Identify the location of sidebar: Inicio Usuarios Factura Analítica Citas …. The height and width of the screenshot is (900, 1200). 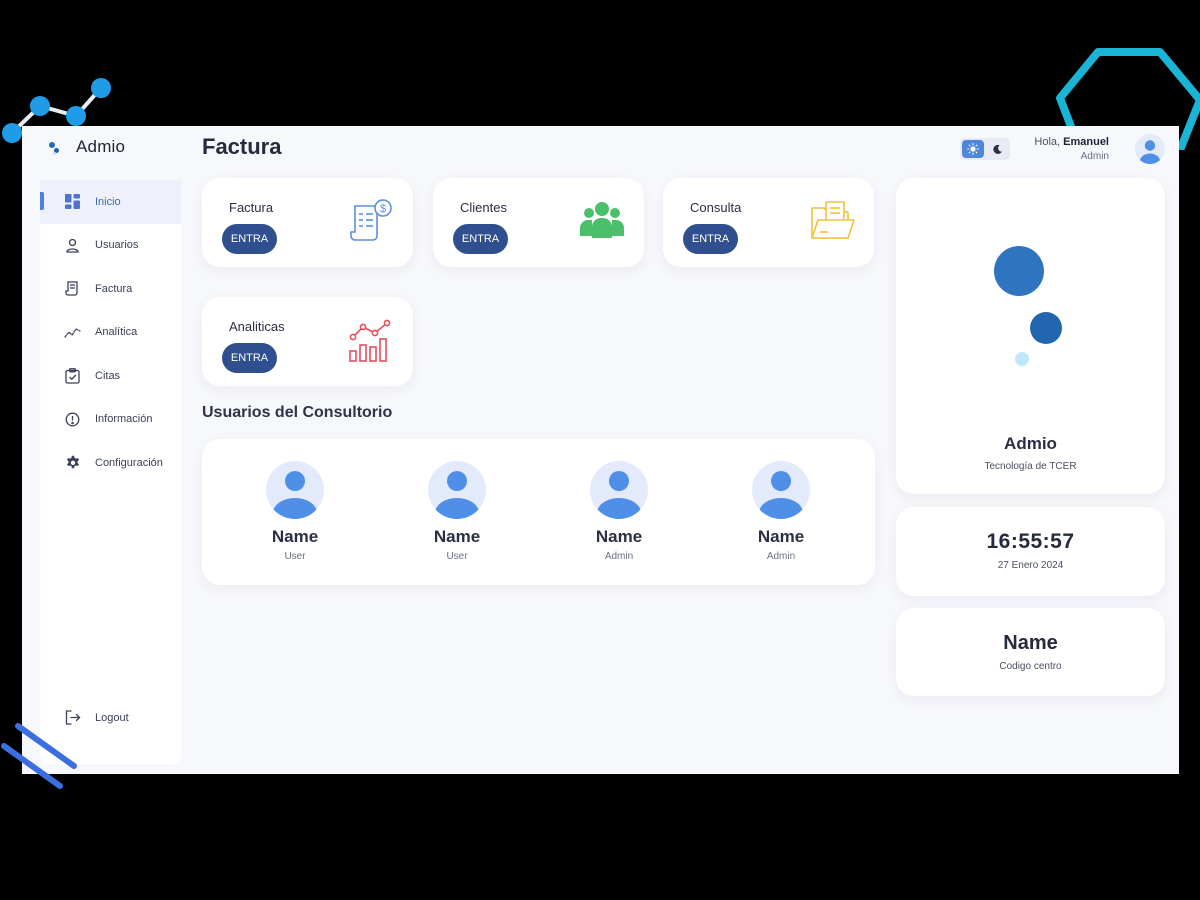
(110, 472).